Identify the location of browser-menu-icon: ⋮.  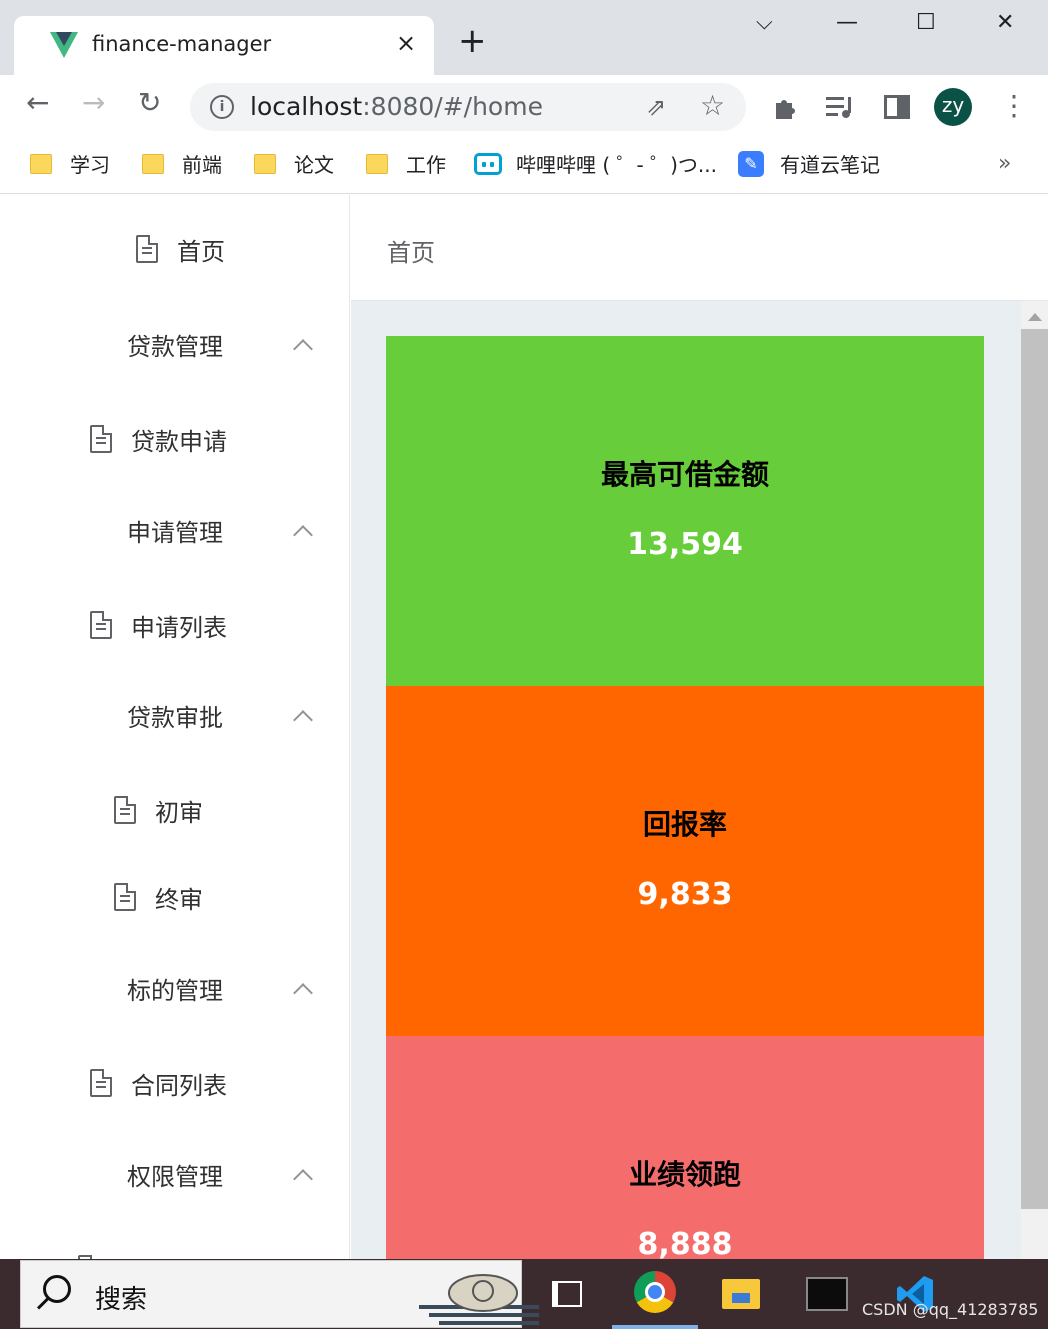
(1014, 106).